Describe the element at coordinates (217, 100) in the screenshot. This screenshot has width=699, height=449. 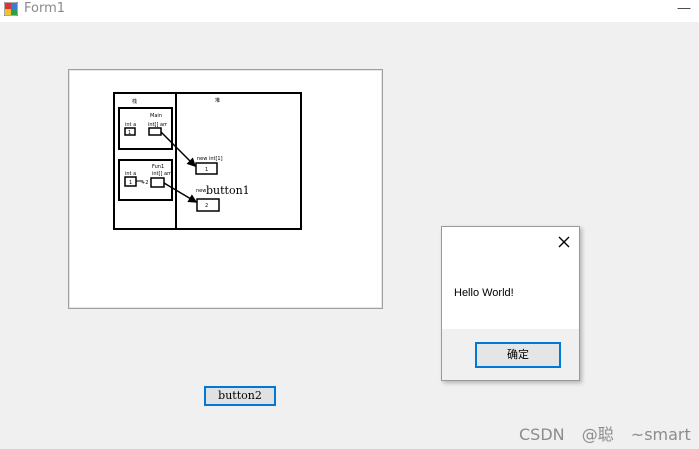
I see `heap-label: 堆` at that location.